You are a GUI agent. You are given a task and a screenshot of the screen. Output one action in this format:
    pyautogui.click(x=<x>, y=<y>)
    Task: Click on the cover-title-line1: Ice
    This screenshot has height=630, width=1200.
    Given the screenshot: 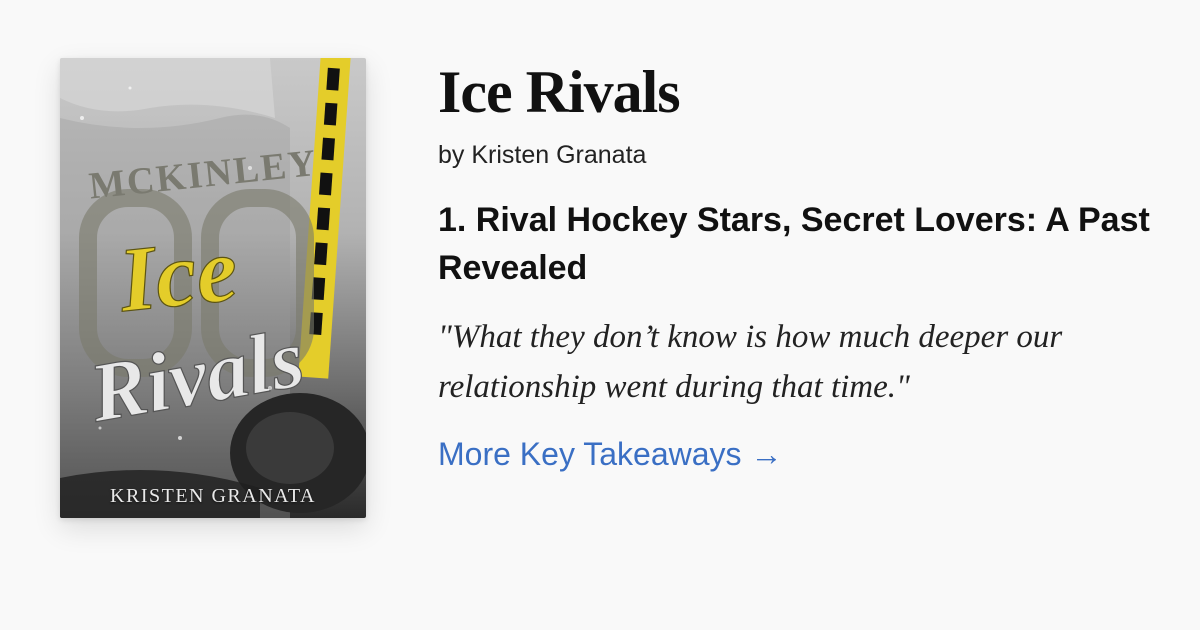 What is the action you would take?
    pyautogui.click(x=177, y=274)
    